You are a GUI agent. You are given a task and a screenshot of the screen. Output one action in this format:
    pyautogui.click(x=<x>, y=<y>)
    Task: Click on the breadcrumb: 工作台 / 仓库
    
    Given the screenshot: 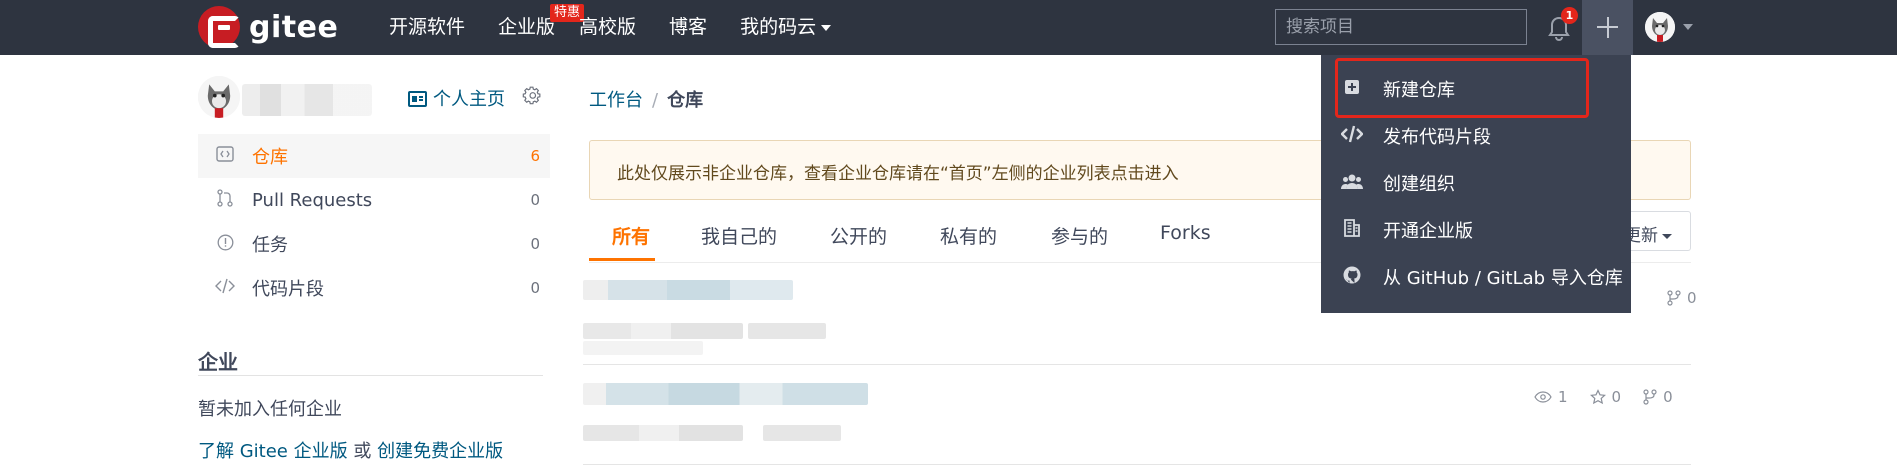 What is the action you would take?
    pyautogui.click(x=646, y=99)
    